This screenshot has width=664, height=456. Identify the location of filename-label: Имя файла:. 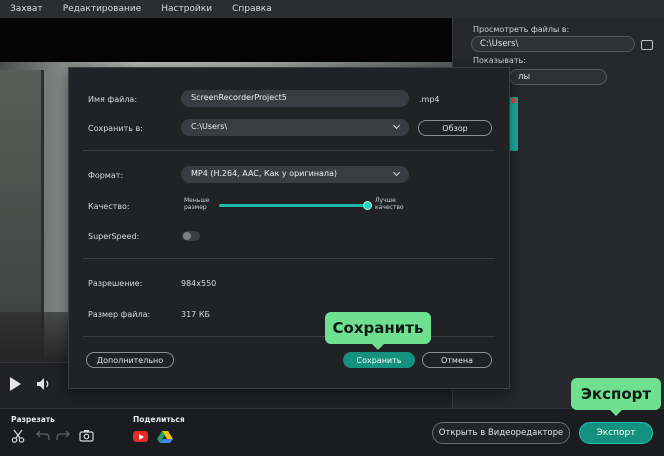
(113, 99).